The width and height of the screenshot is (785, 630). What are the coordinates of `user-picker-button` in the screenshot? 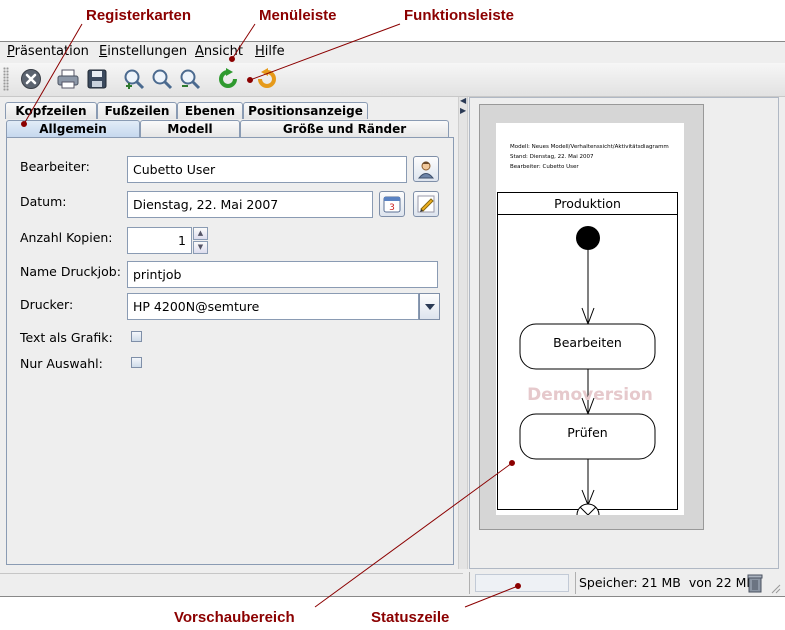 It's located at (426, 169).